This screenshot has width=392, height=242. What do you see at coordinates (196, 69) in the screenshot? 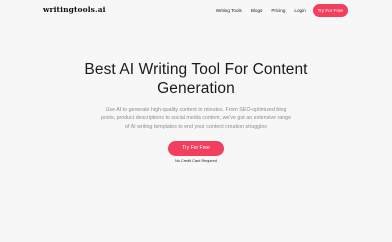
I see `hero-title-line1: Best AI Writing Tool For Content` at bounding box center [196, 69].